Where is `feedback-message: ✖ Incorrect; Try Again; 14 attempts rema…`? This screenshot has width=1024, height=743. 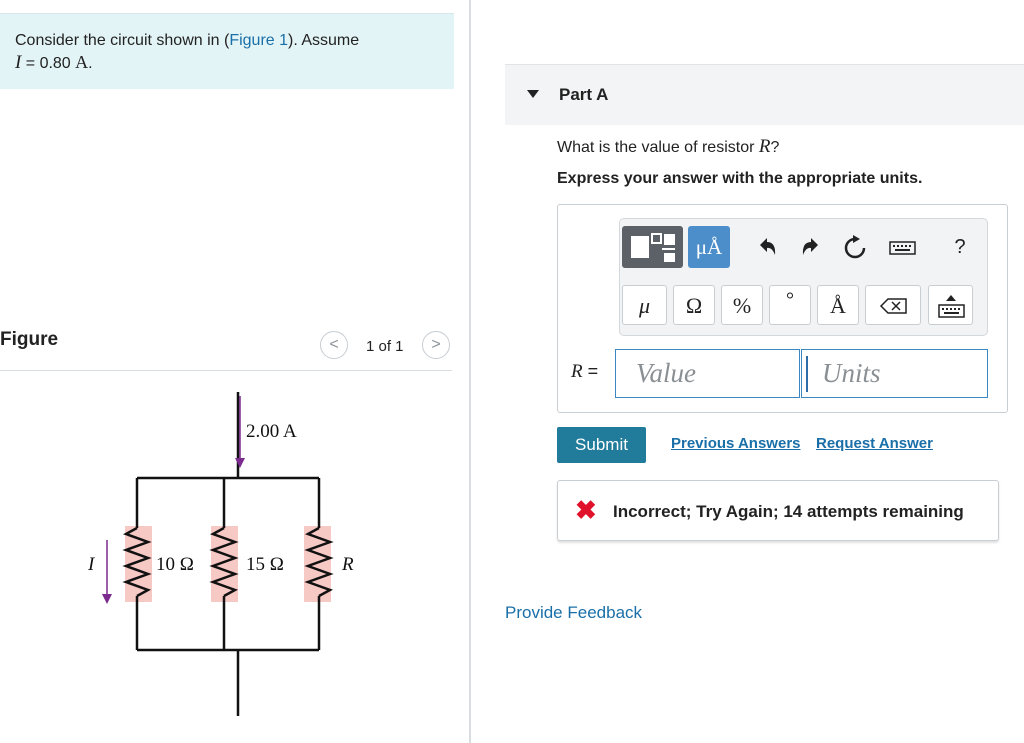 feedback-message: ✖ Incorrect; Try Again; 14 attempts rema… is located at coordinates (778, 510).